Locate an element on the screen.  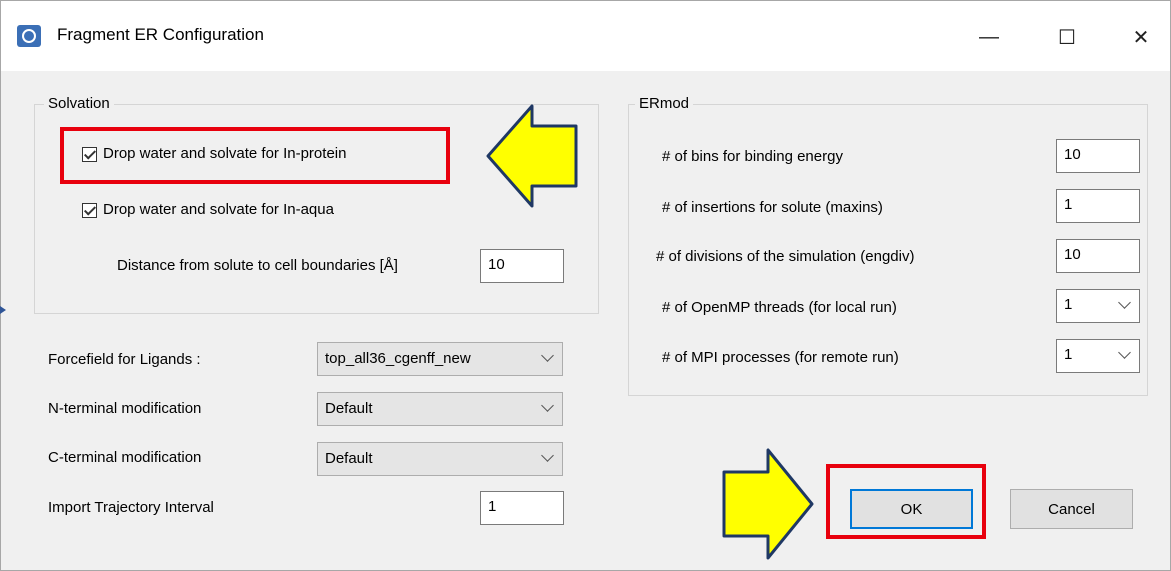
right-arrow-icon is located at coordinates (768, 504).